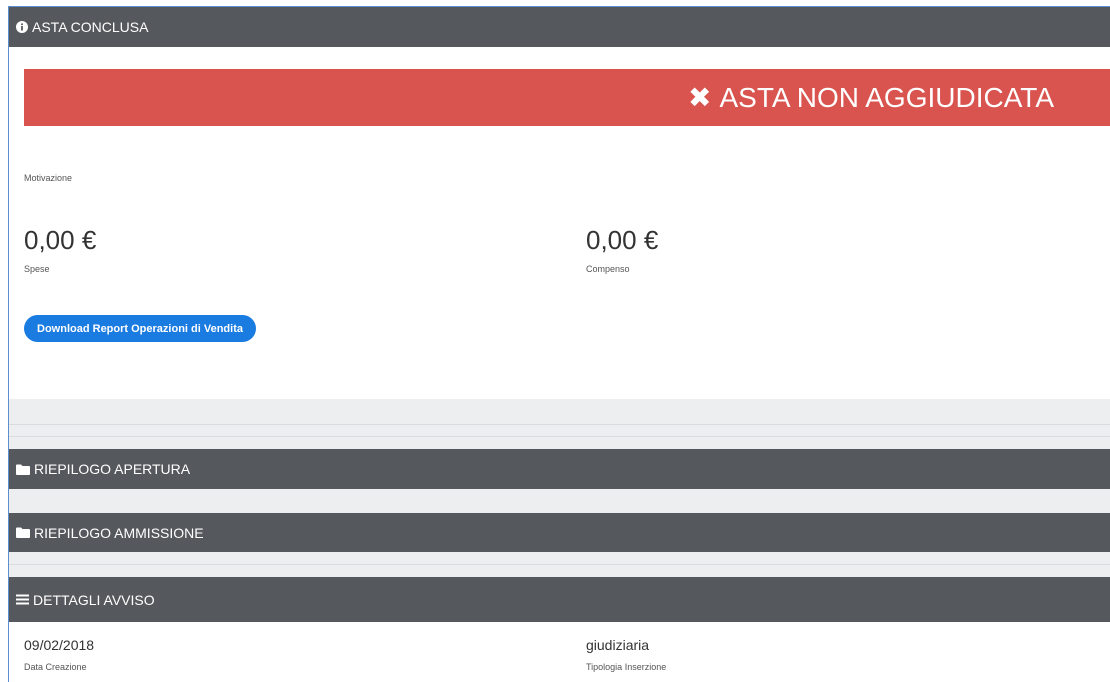 The image size is (1110, 682). I want to click on compenso-label: Compenso, so click(608, 269).